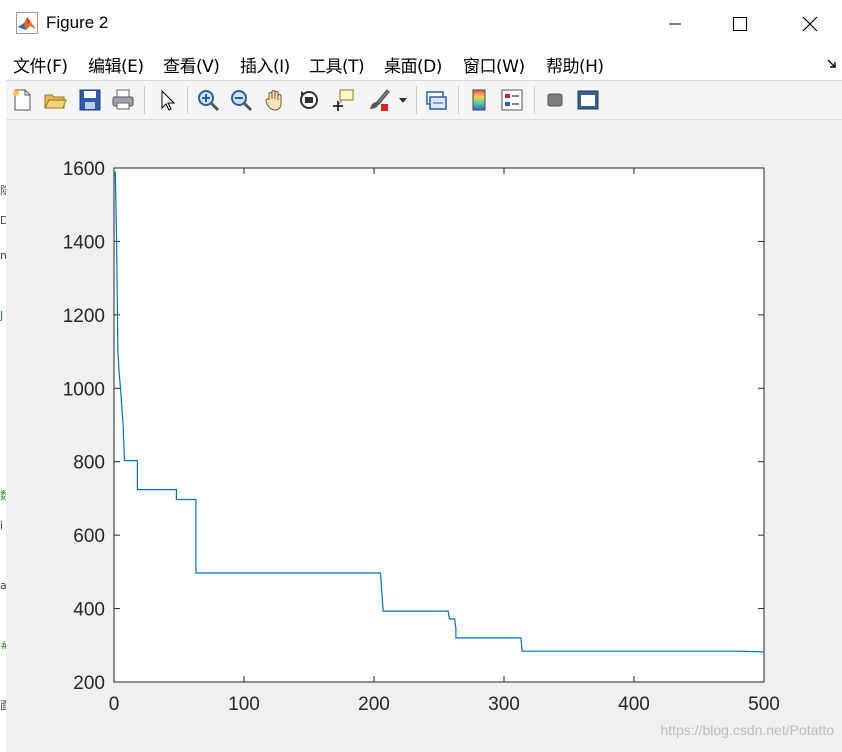 The height and width of the screenshot is (752, 842). I want to click on open-file-icon, so click(55, 101).